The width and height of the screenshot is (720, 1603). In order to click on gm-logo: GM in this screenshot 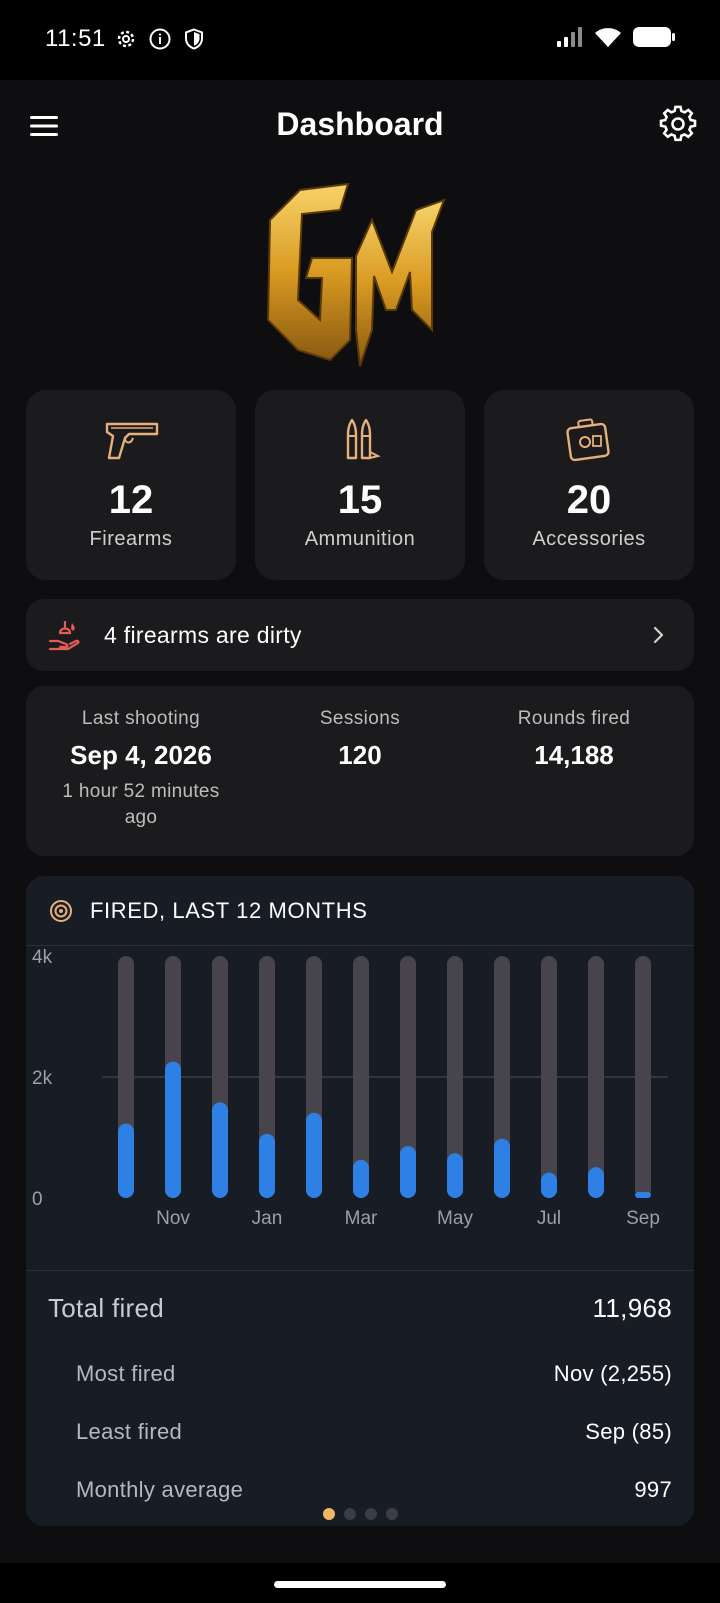, I will do `click(356, 274)`.